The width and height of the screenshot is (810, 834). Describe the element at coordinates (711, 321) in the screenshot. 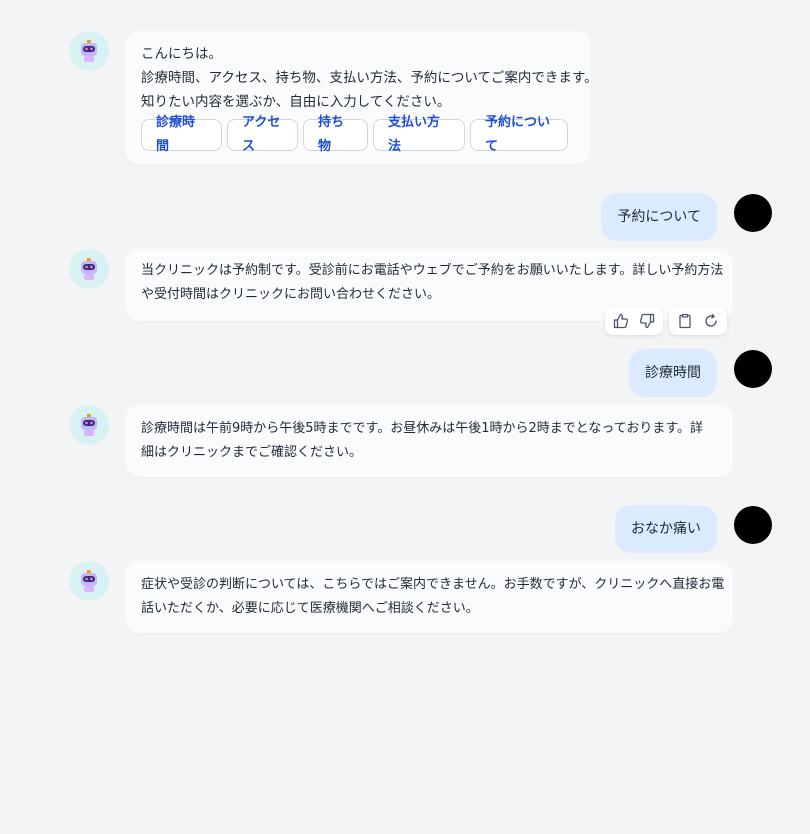

I see `regenerate-icon` at that location.